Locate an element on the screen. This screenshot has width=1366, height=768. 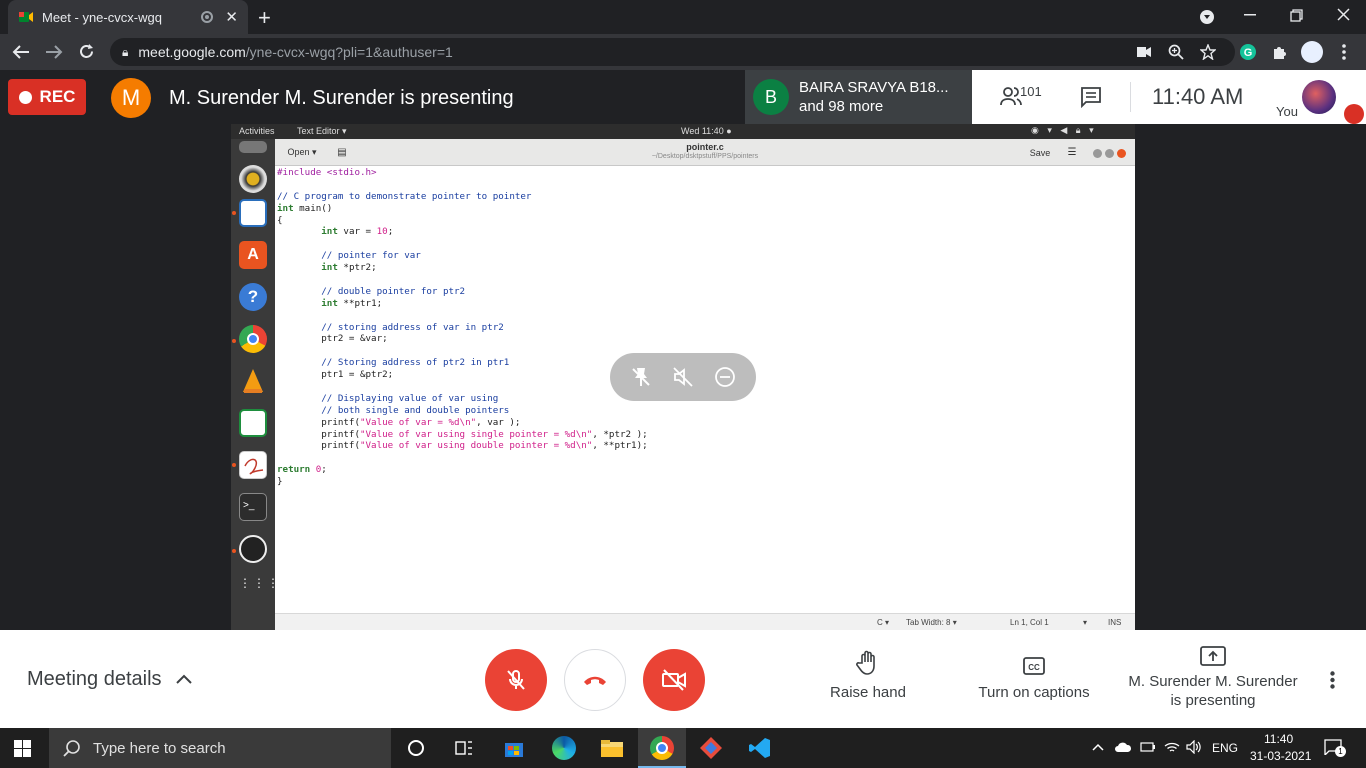
language-selector: C ▾ is located at coordinates (883, 622).